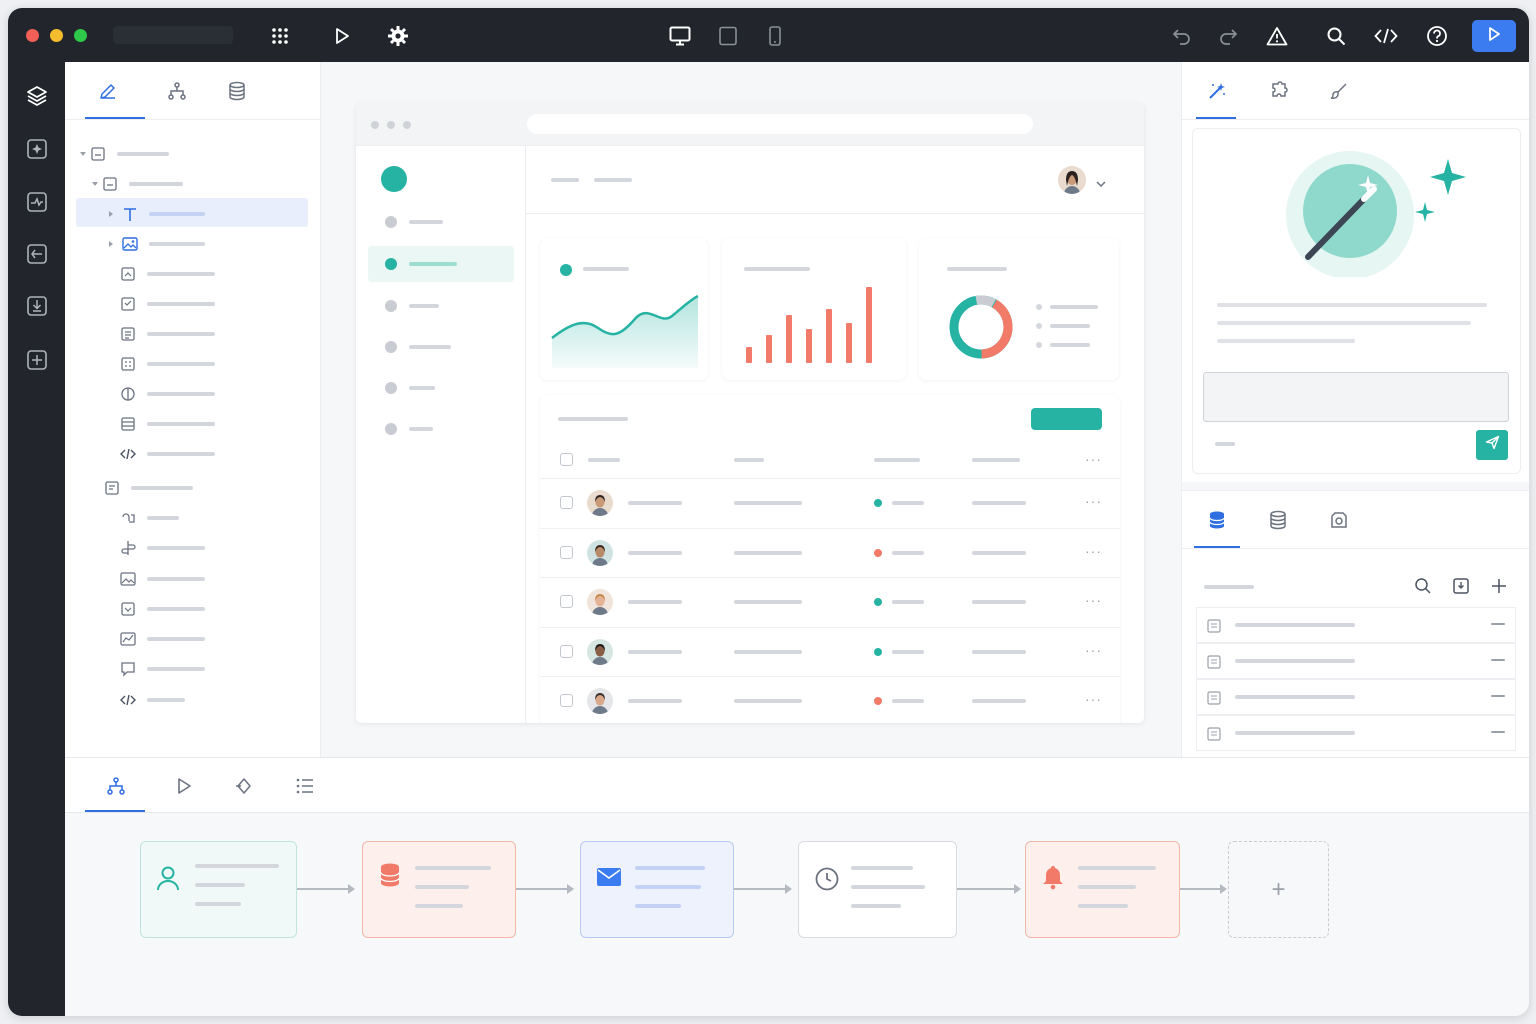 This screenshot has height=1024, width=1536. What do you see at coordinates (1278, 889) in the screenshot?
I see `add-node-button: +` at bounding box center [1278, 889].